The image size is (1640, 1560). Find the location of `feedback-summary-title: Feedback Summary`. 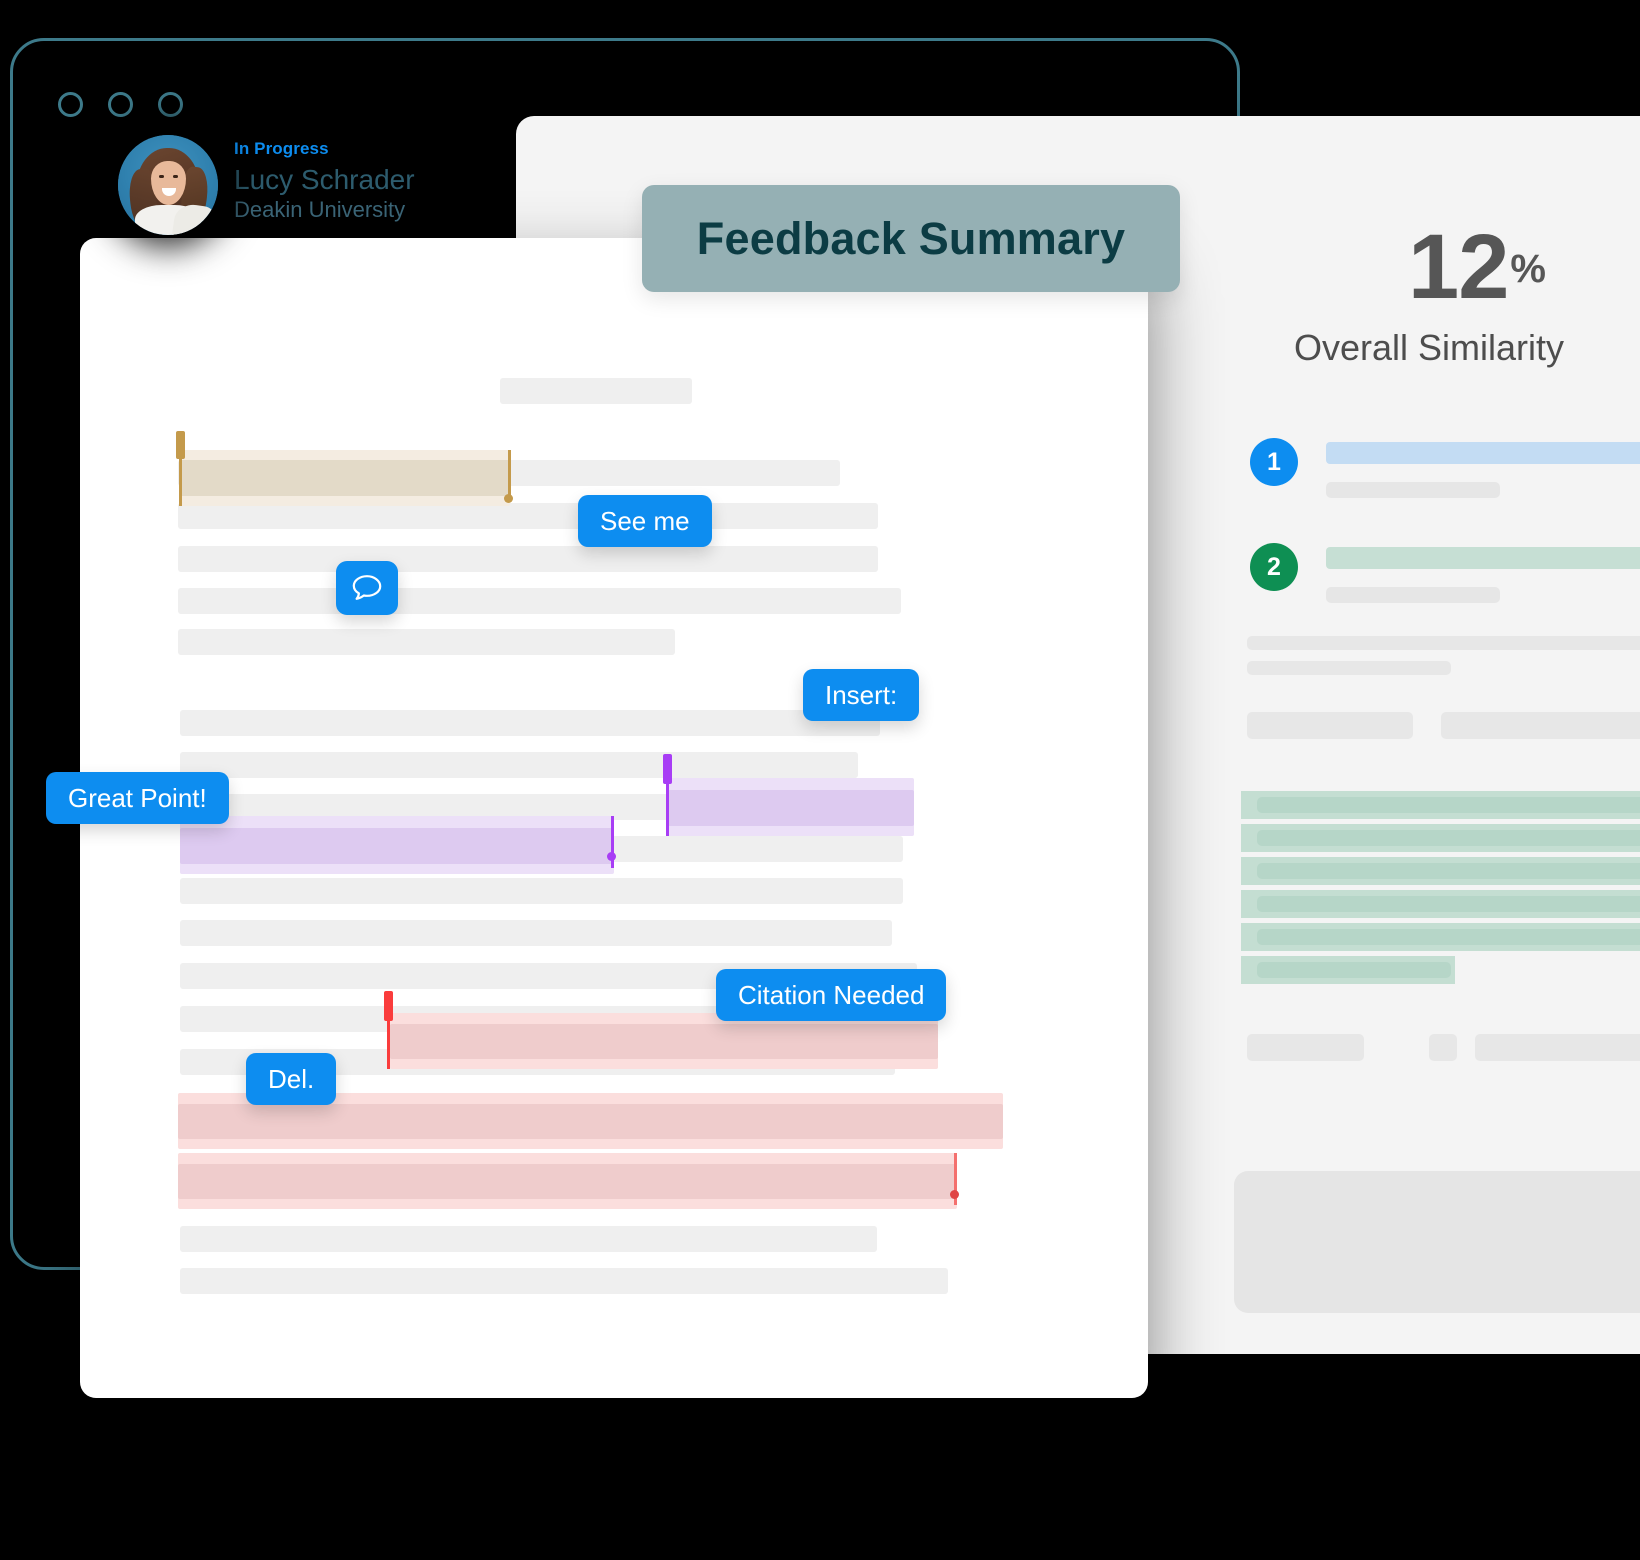

feedback-summary-title: Feedback Summary is located at coordinates (911, 238).